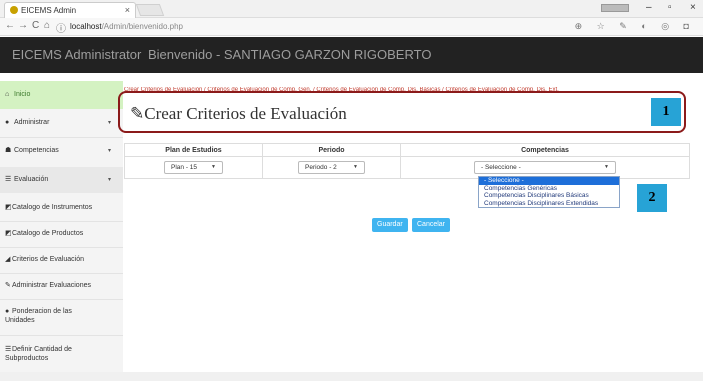  I want to click on plan-select-value: Plan - 15, so click(184, 167).